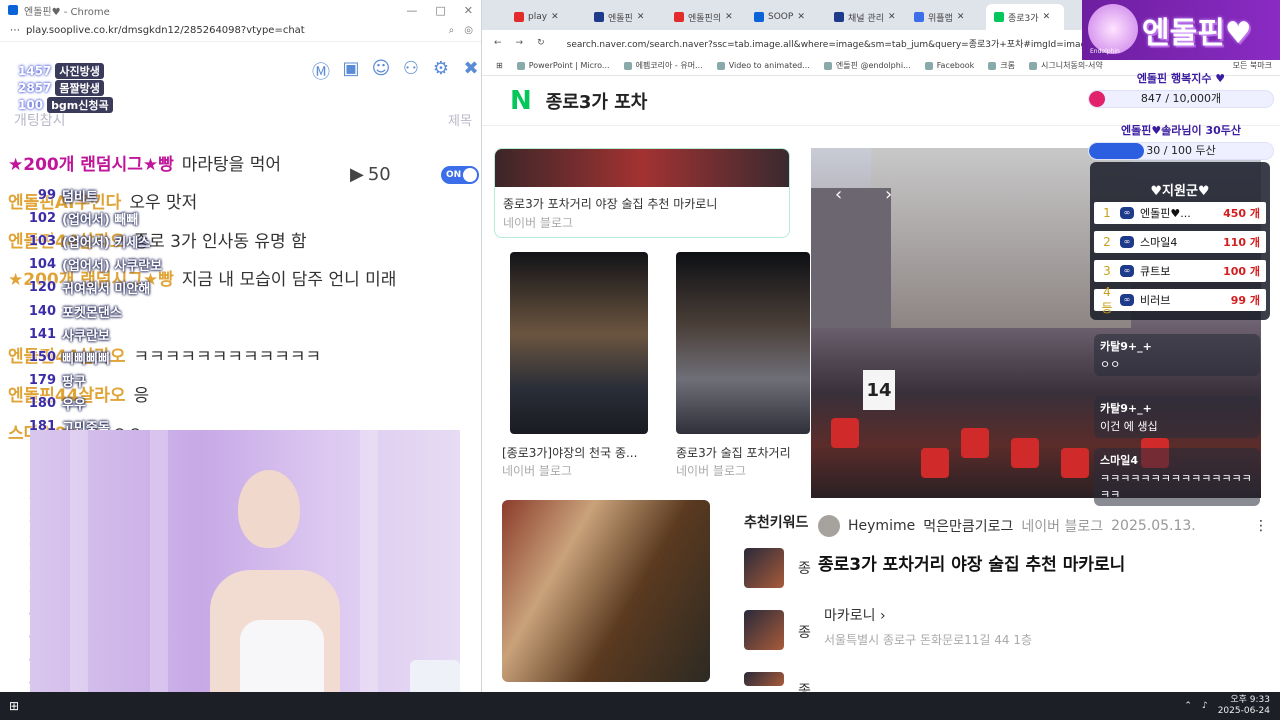 This screenshot has height=720, width=1280. I want to click on detail-title: 종로3가 포차거리 야장 술집 추천 마카로니, so click(1049, 562).